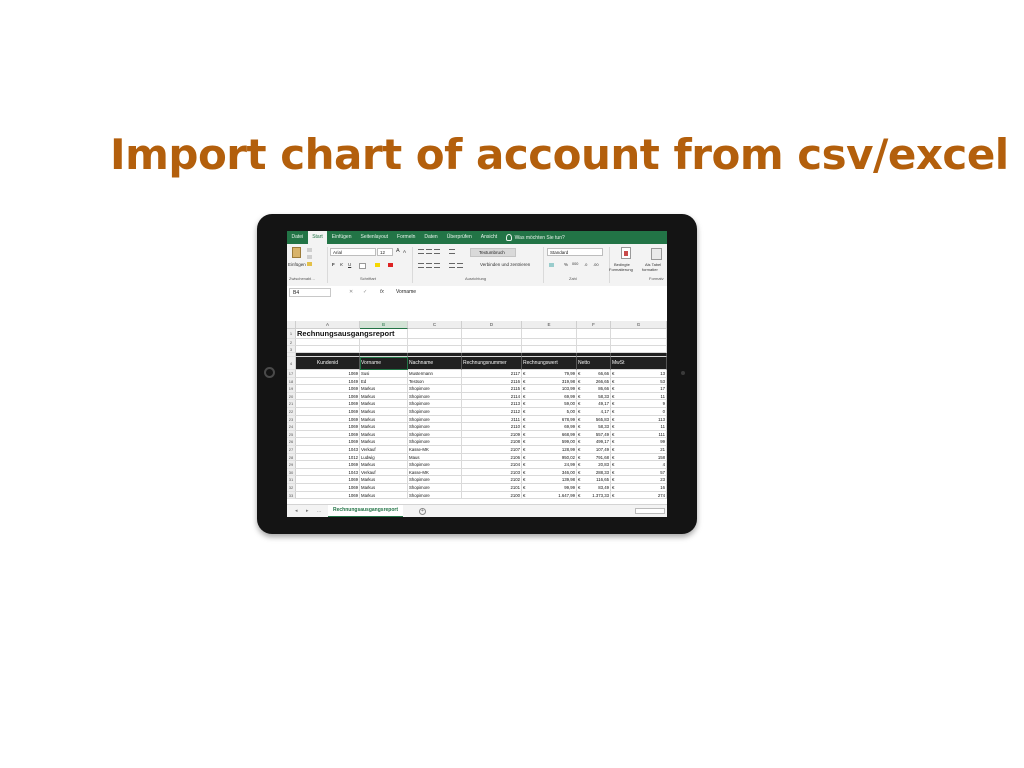 The image size is (1024, 768). Describe the element at coordinates (492, 419) in the screenshot. I see `cell: 2111` at that location.